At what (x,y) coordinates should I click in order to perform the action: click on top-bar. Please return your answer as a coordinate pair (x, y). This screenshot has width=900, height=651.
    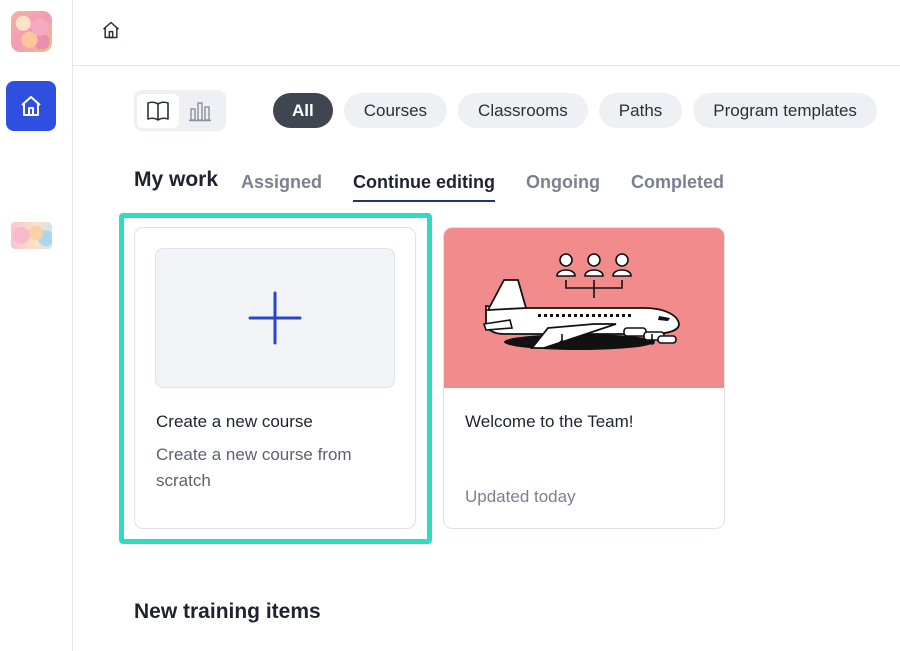
    Looking at the image, I should click on (486, 33).